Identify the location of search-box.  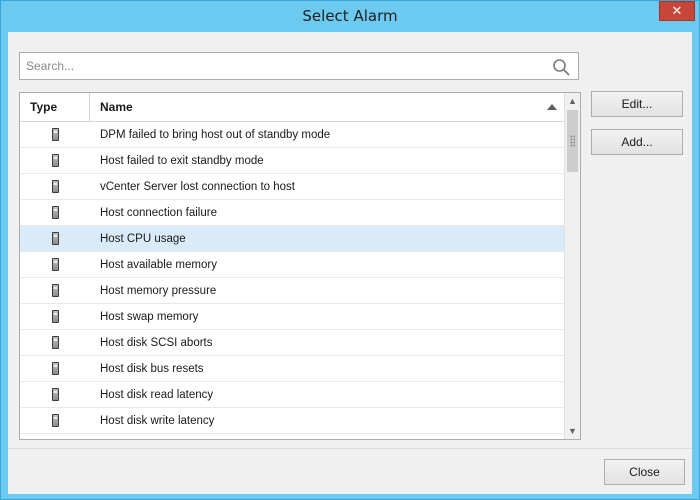
(299, 66).